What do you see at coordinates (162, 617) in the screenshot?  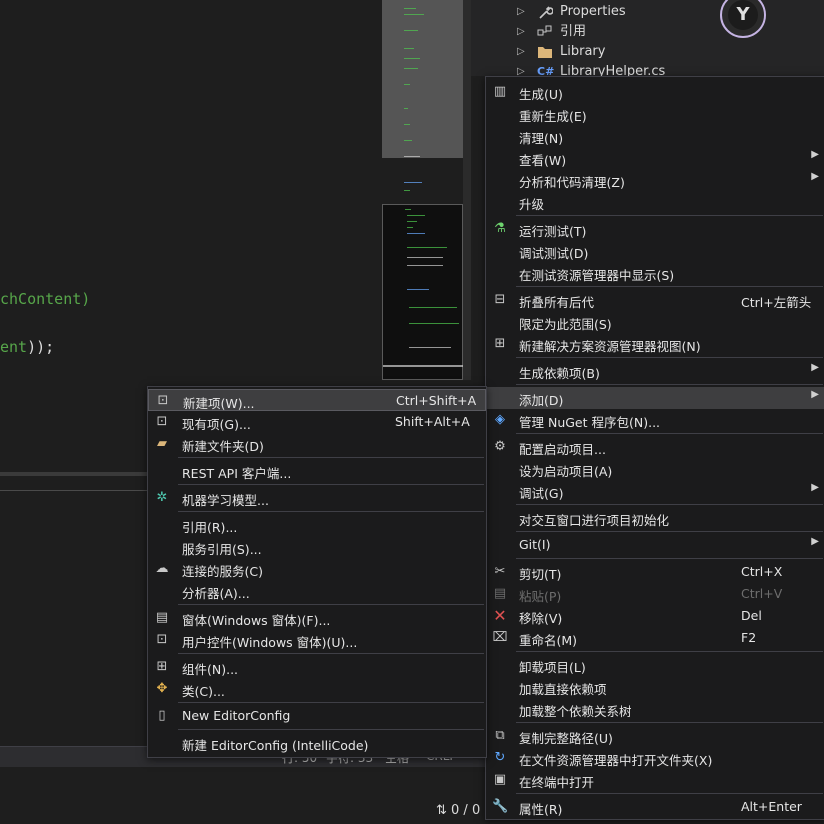 I see `form-icon: ▤` at bounding box center [162, 617].